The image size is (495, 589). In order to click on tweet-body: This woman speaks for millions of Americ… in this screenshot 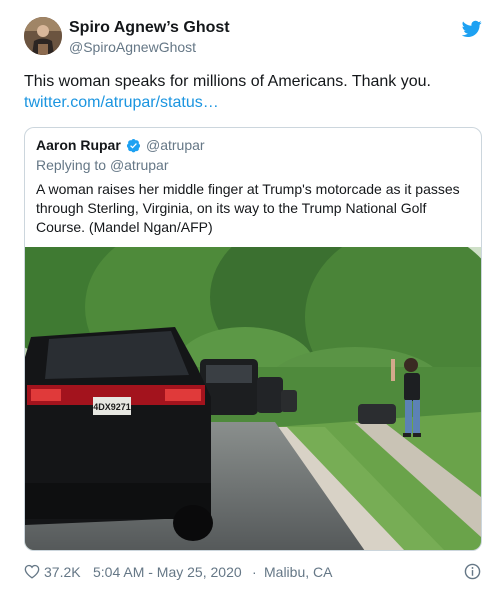, I will do `click(249, 92)`.